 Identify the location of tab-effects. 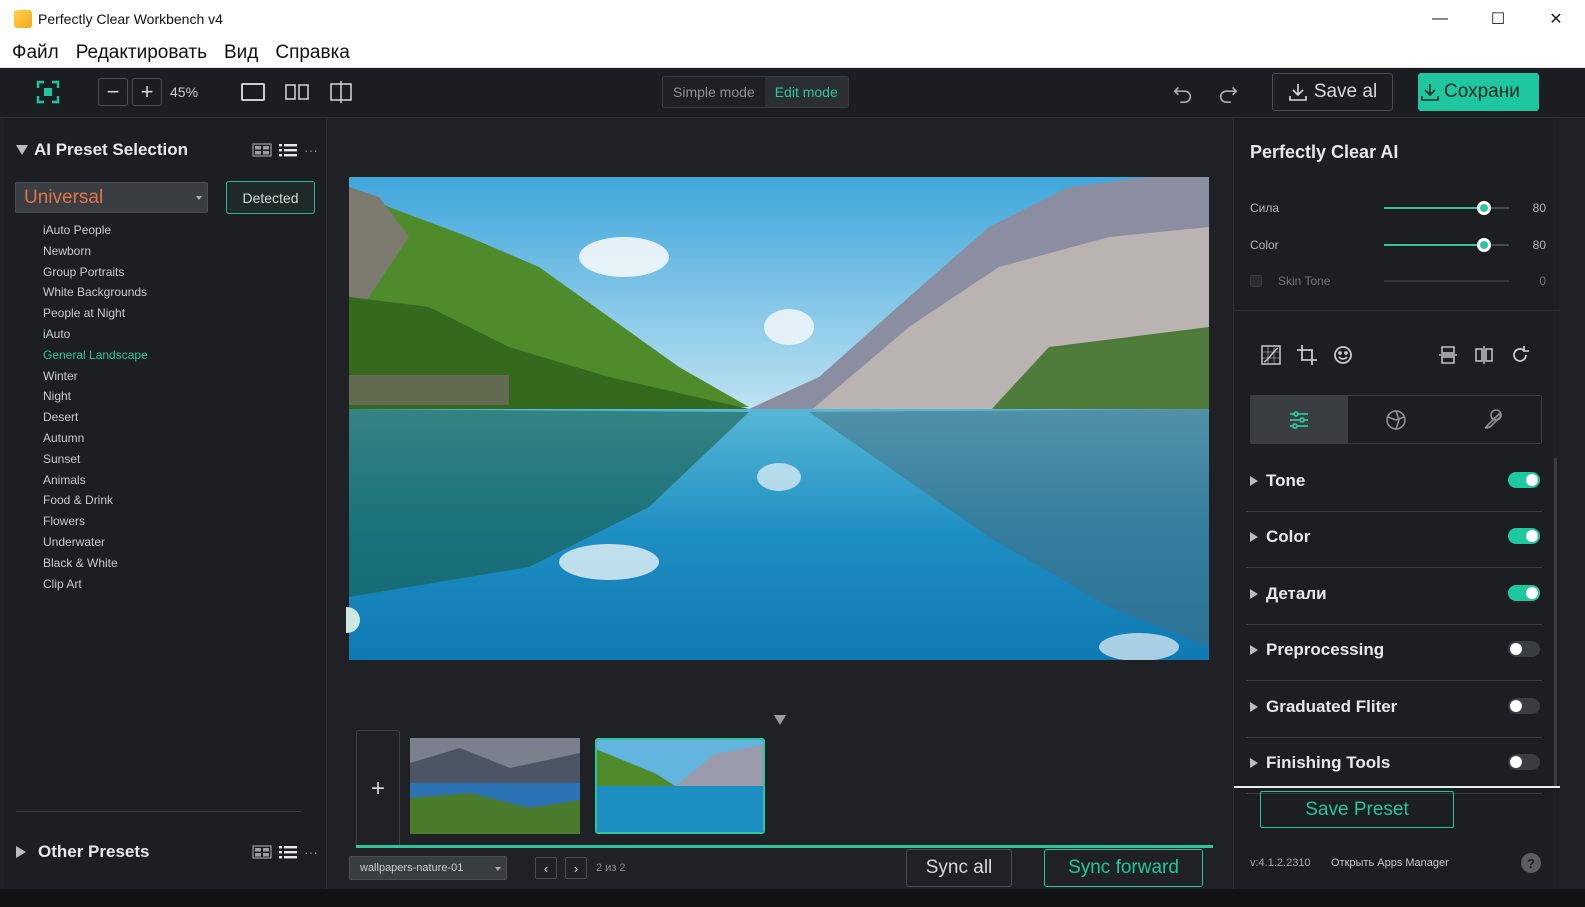
(1396, 419).